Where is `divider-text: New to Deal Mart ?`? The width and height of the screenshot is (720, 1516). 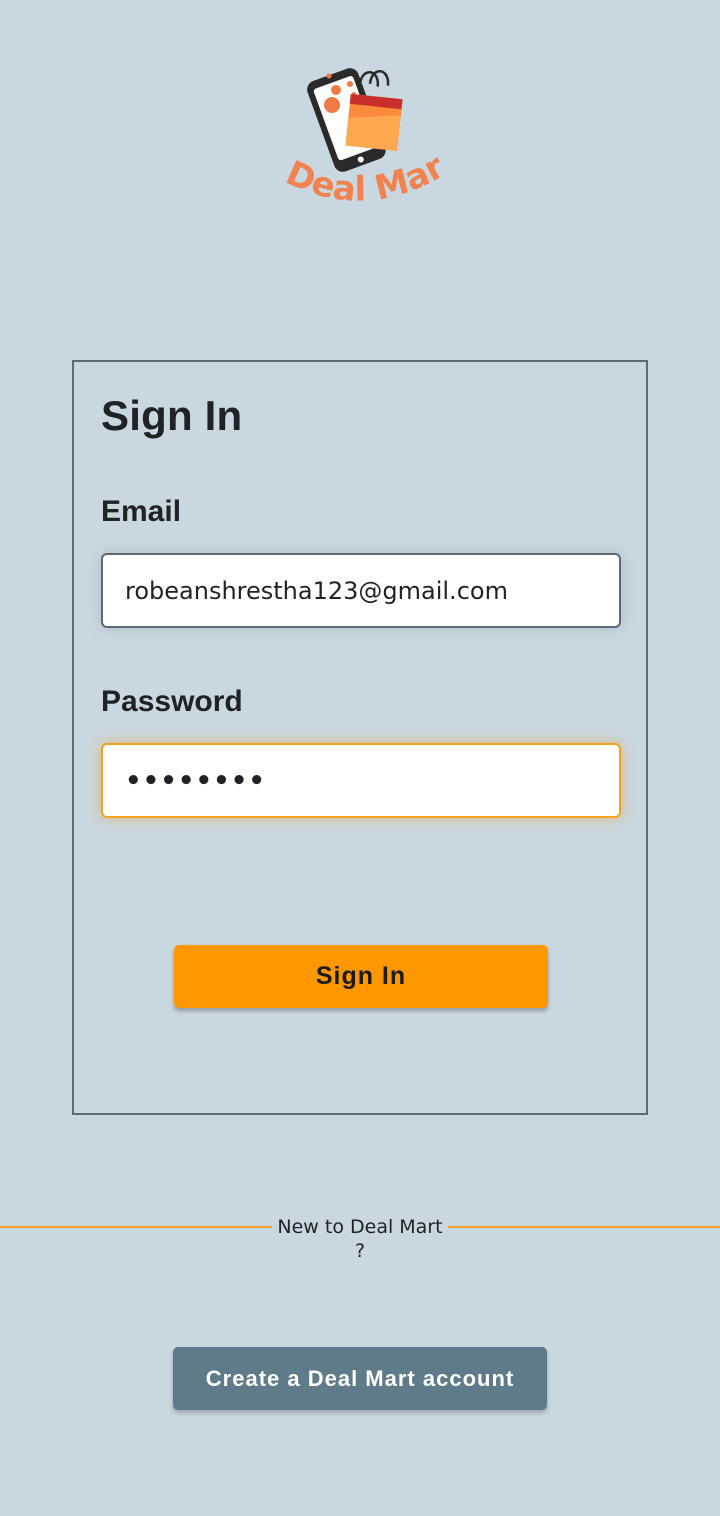 divider-text: New to Deal Mart ? is located at coordinates (360, 1239).